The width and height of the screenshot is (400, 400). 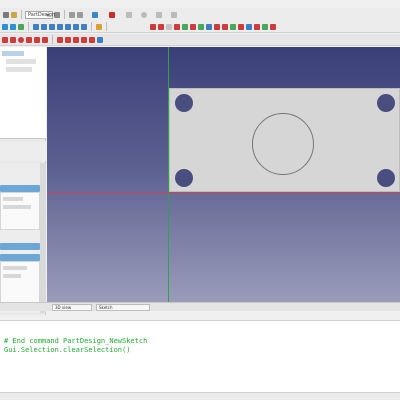 What do you see at coordinates (200, 14) in the screenshot?
I see `main-toolbar: PartDesign` at bounding box center [200, 14].